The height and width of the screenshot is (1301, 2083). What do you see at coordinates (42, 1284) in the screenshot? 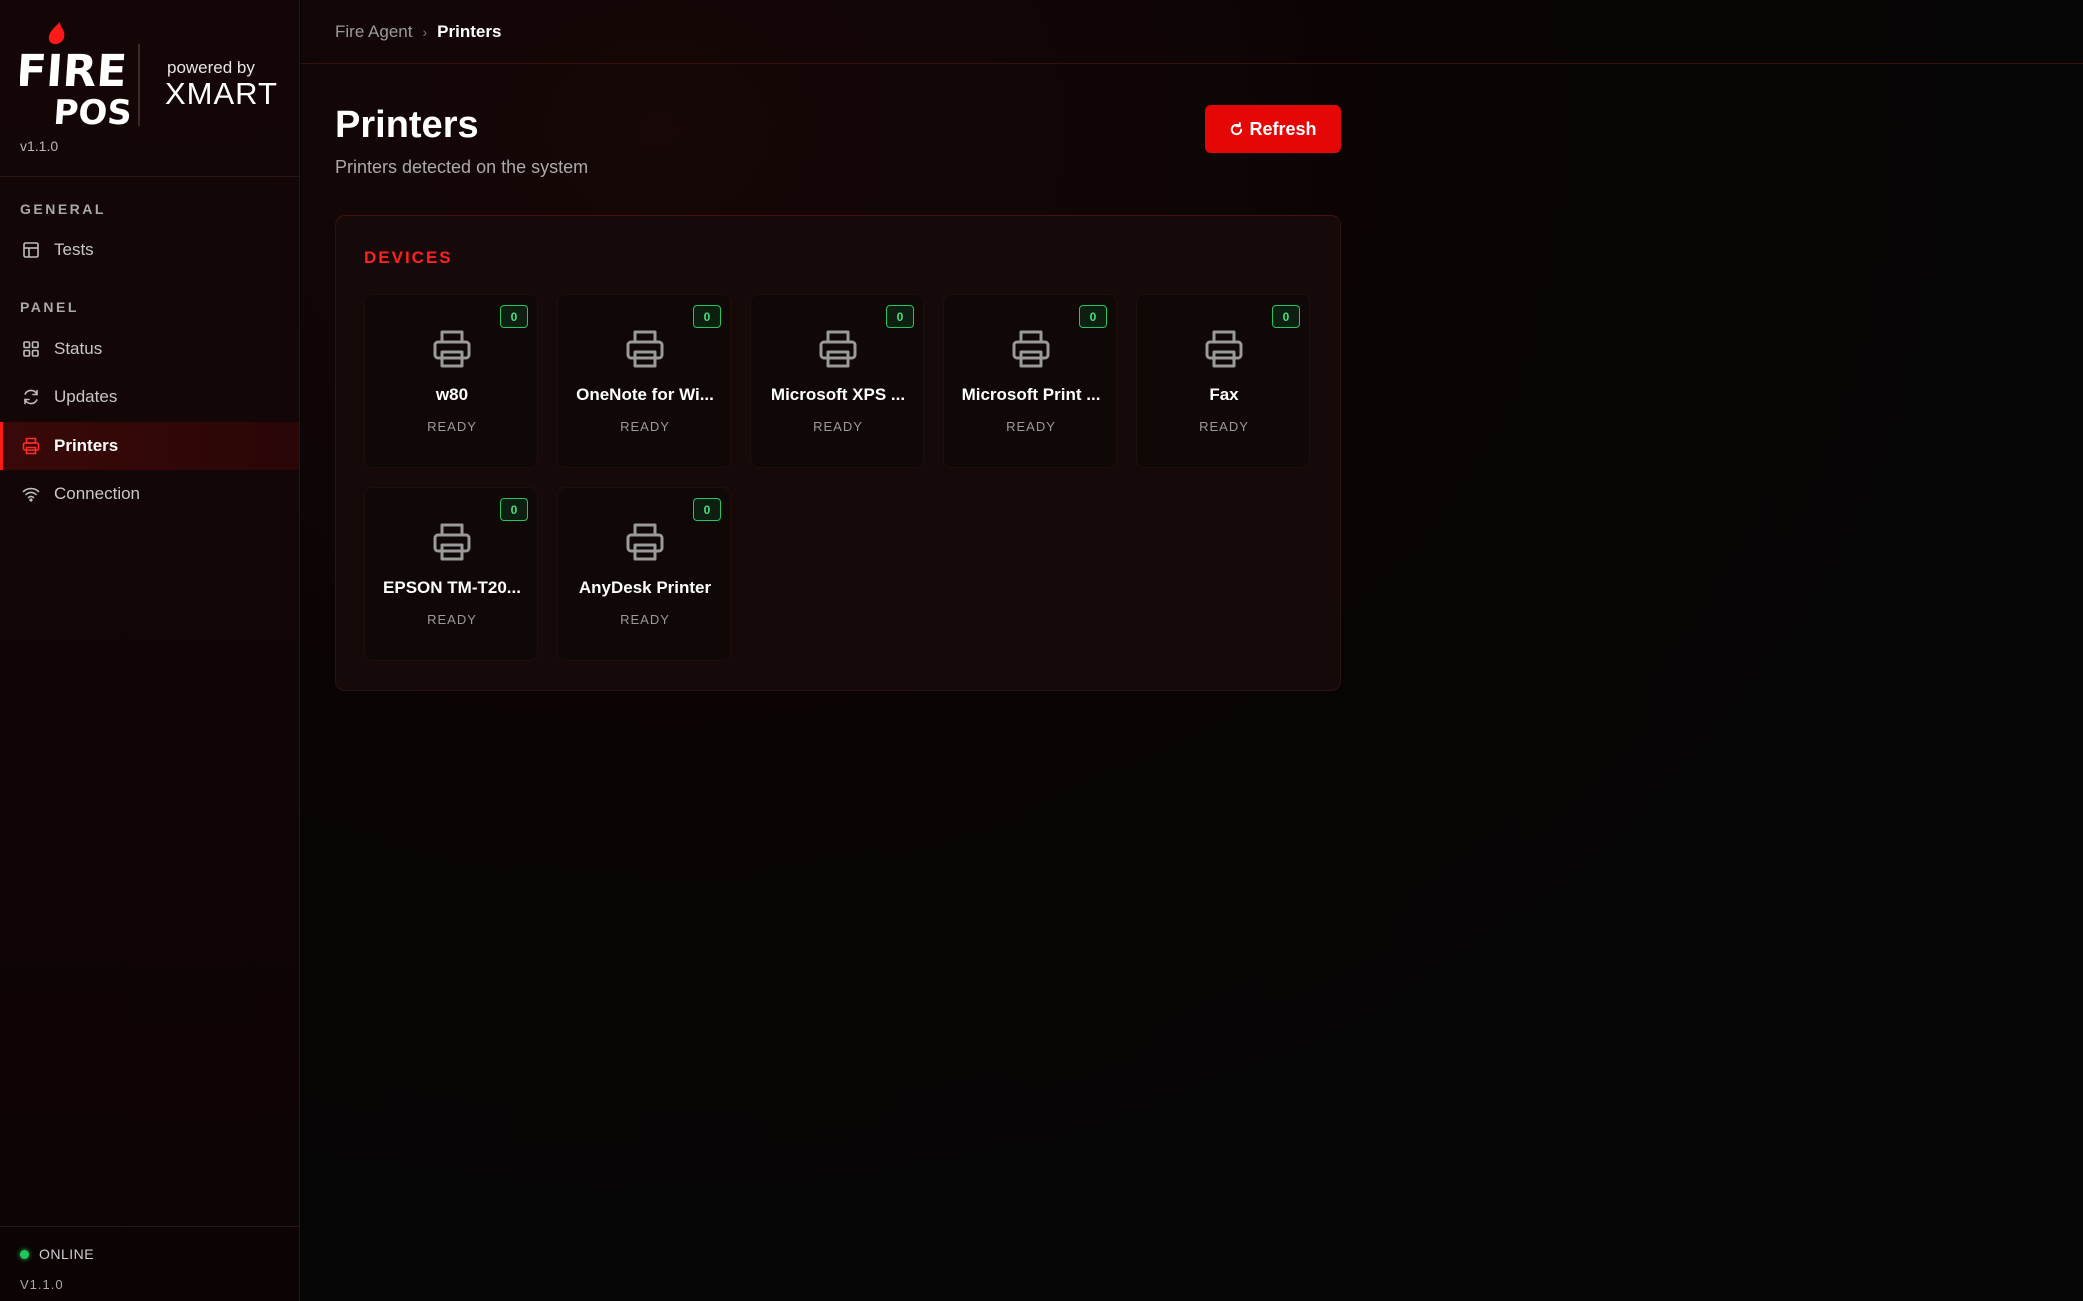
I see `footer-version: V1.1.0` at bounding box center [42, 1284].